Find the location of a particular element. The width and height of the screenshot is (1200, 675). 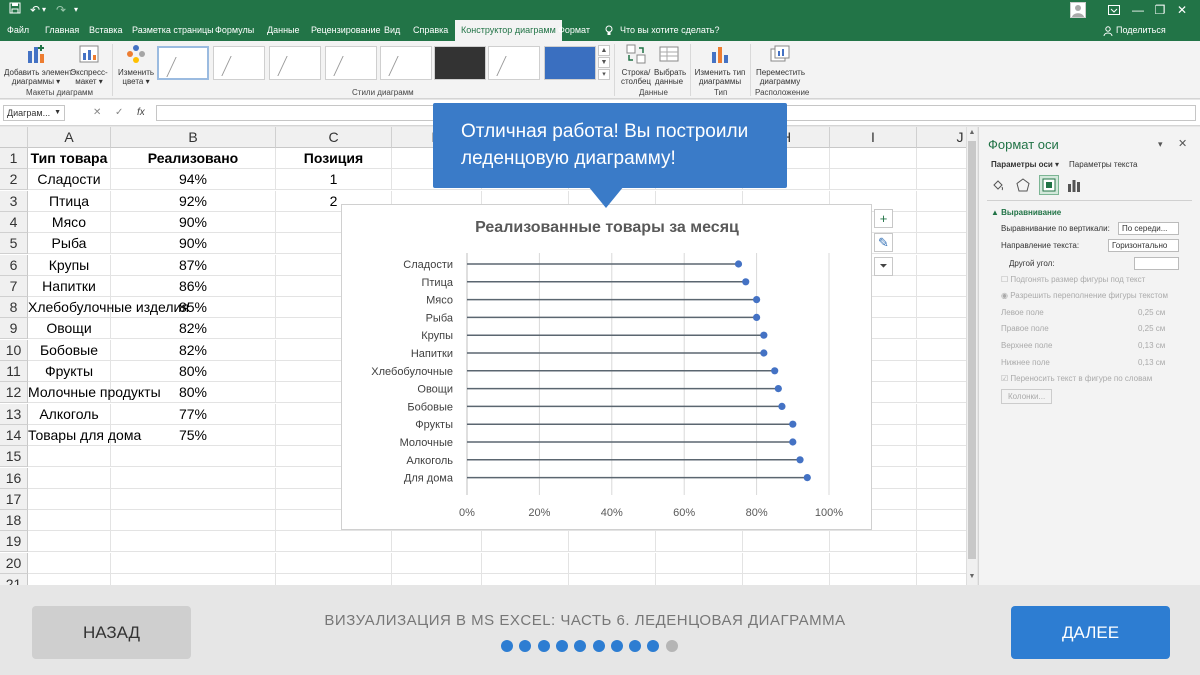

tab-file: Файл is located at coordinates (18, 30).